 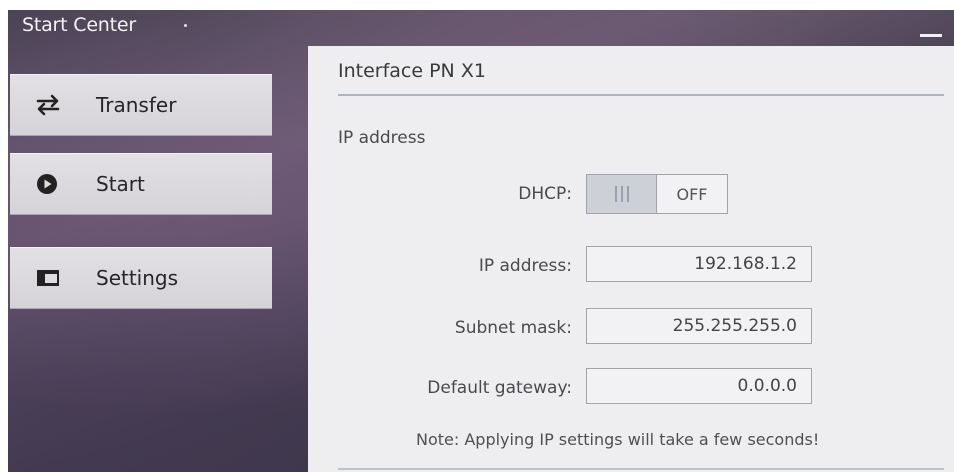 I want to click on transfer-button: Transfer, so click(x=141, y=105).